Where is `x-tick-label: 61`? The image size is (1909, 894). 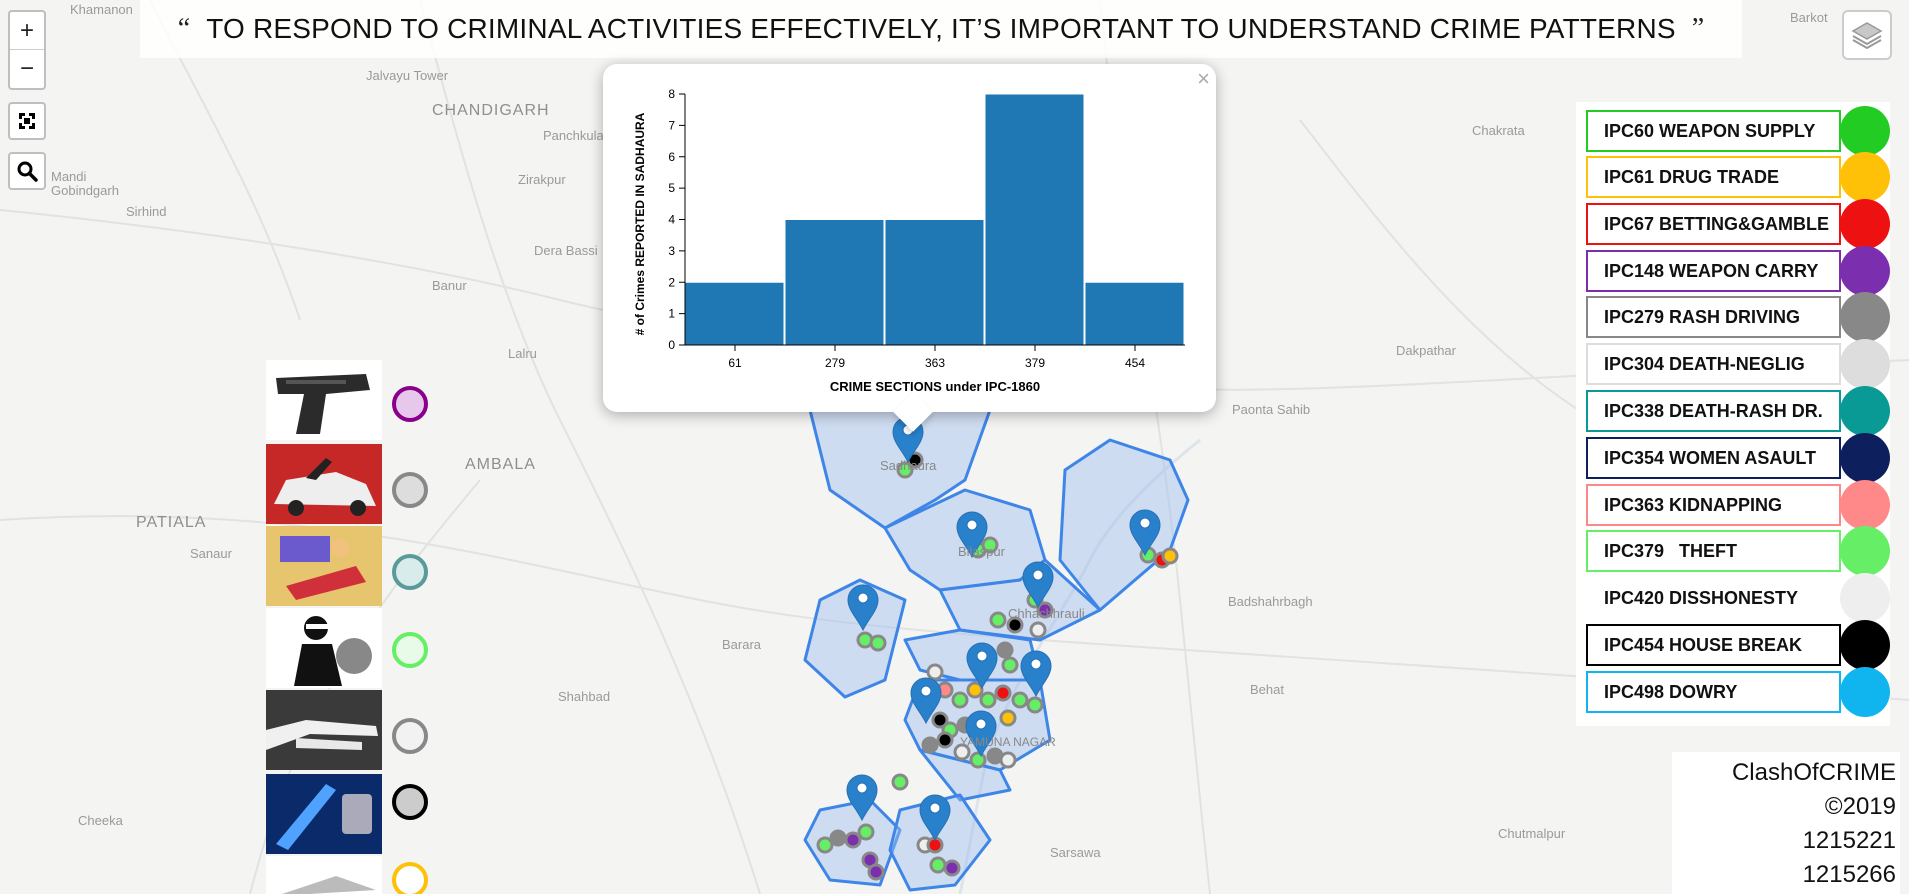 x-tick-label: 61 is located at coordinates (735, 363).